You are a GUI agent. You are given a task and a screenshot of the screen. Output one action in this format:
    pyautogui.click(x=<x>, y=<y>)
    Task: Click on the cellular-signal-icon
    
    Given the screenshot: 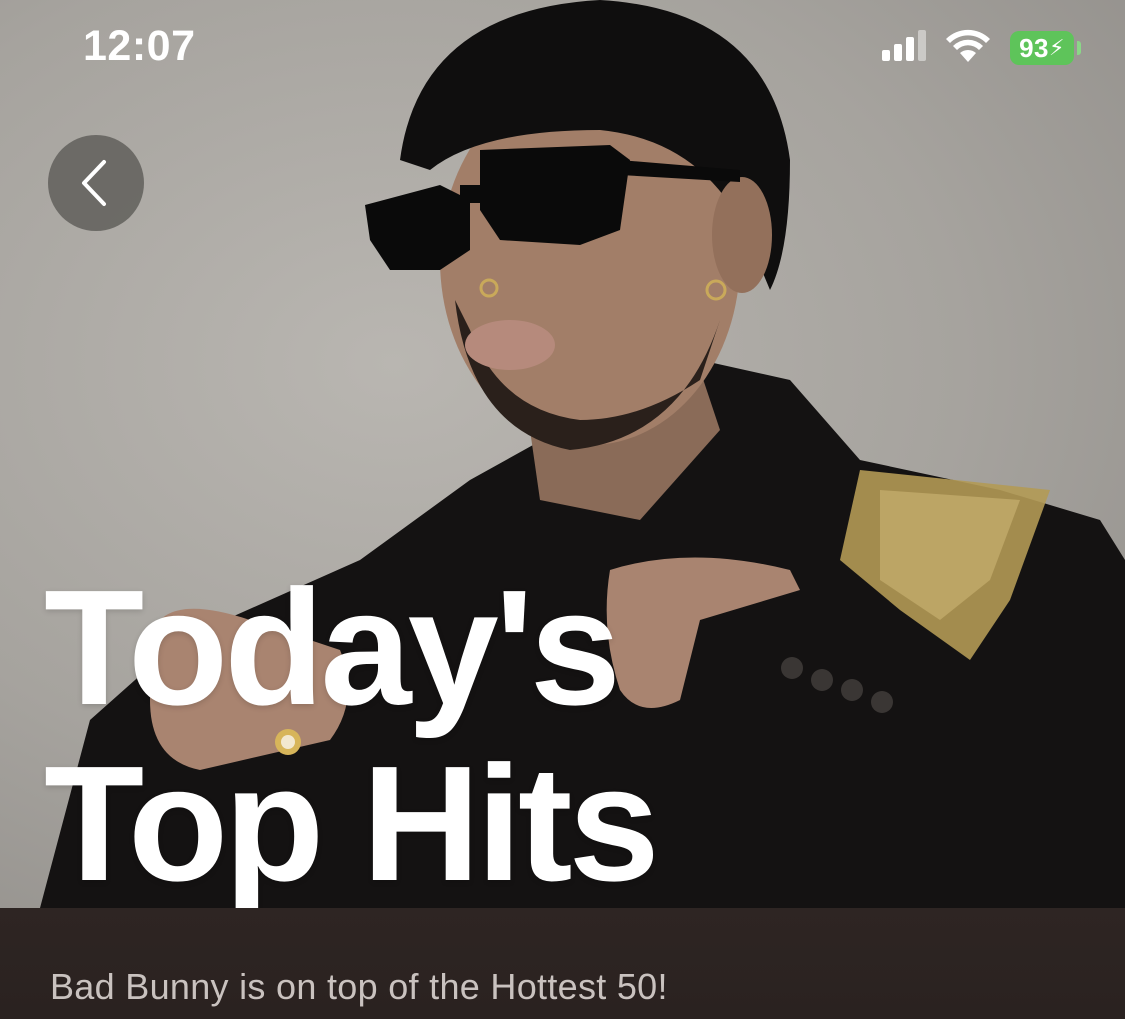 What is the action you would take?
    pyautogui.click(x=904, y=45)
    